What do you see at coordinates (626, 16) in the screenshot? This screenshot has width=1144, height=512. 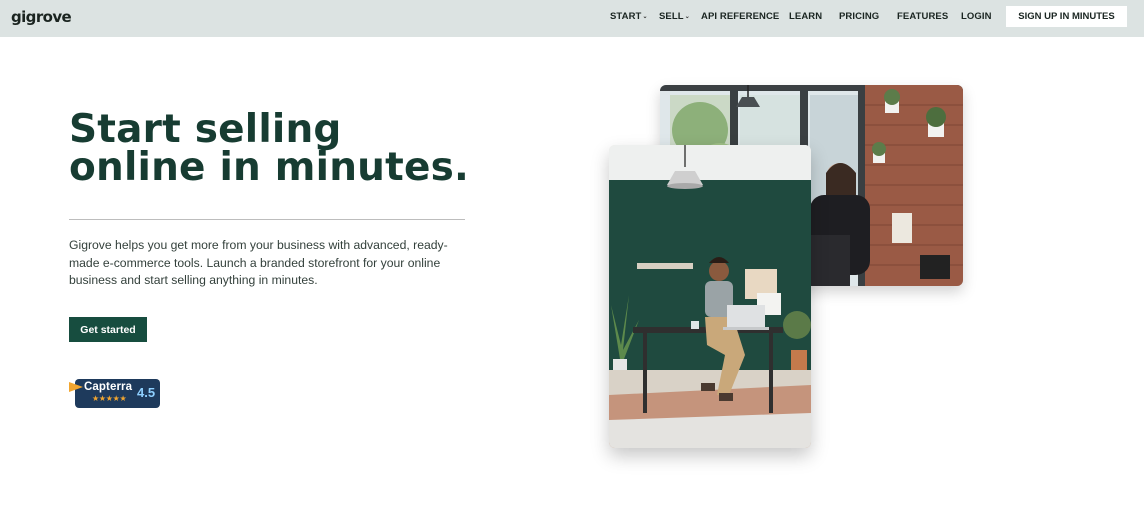 I see `nav-item-start-label: START` at bounding box center [626, 16].